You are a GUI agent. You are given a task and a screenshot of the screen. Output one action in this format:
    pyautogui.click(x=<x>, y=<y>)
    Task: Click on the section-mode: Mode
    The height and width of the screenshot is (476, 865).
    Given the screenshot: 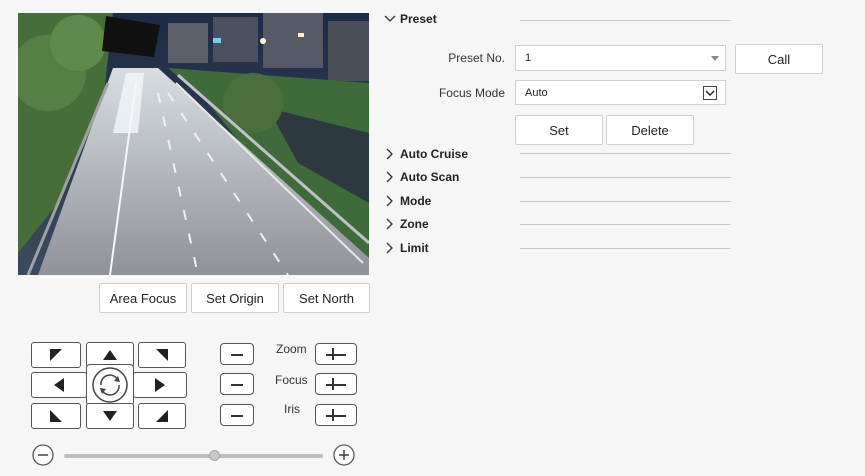 What is the action you would take?
    pyautogui.click(x=559, y=202)
    